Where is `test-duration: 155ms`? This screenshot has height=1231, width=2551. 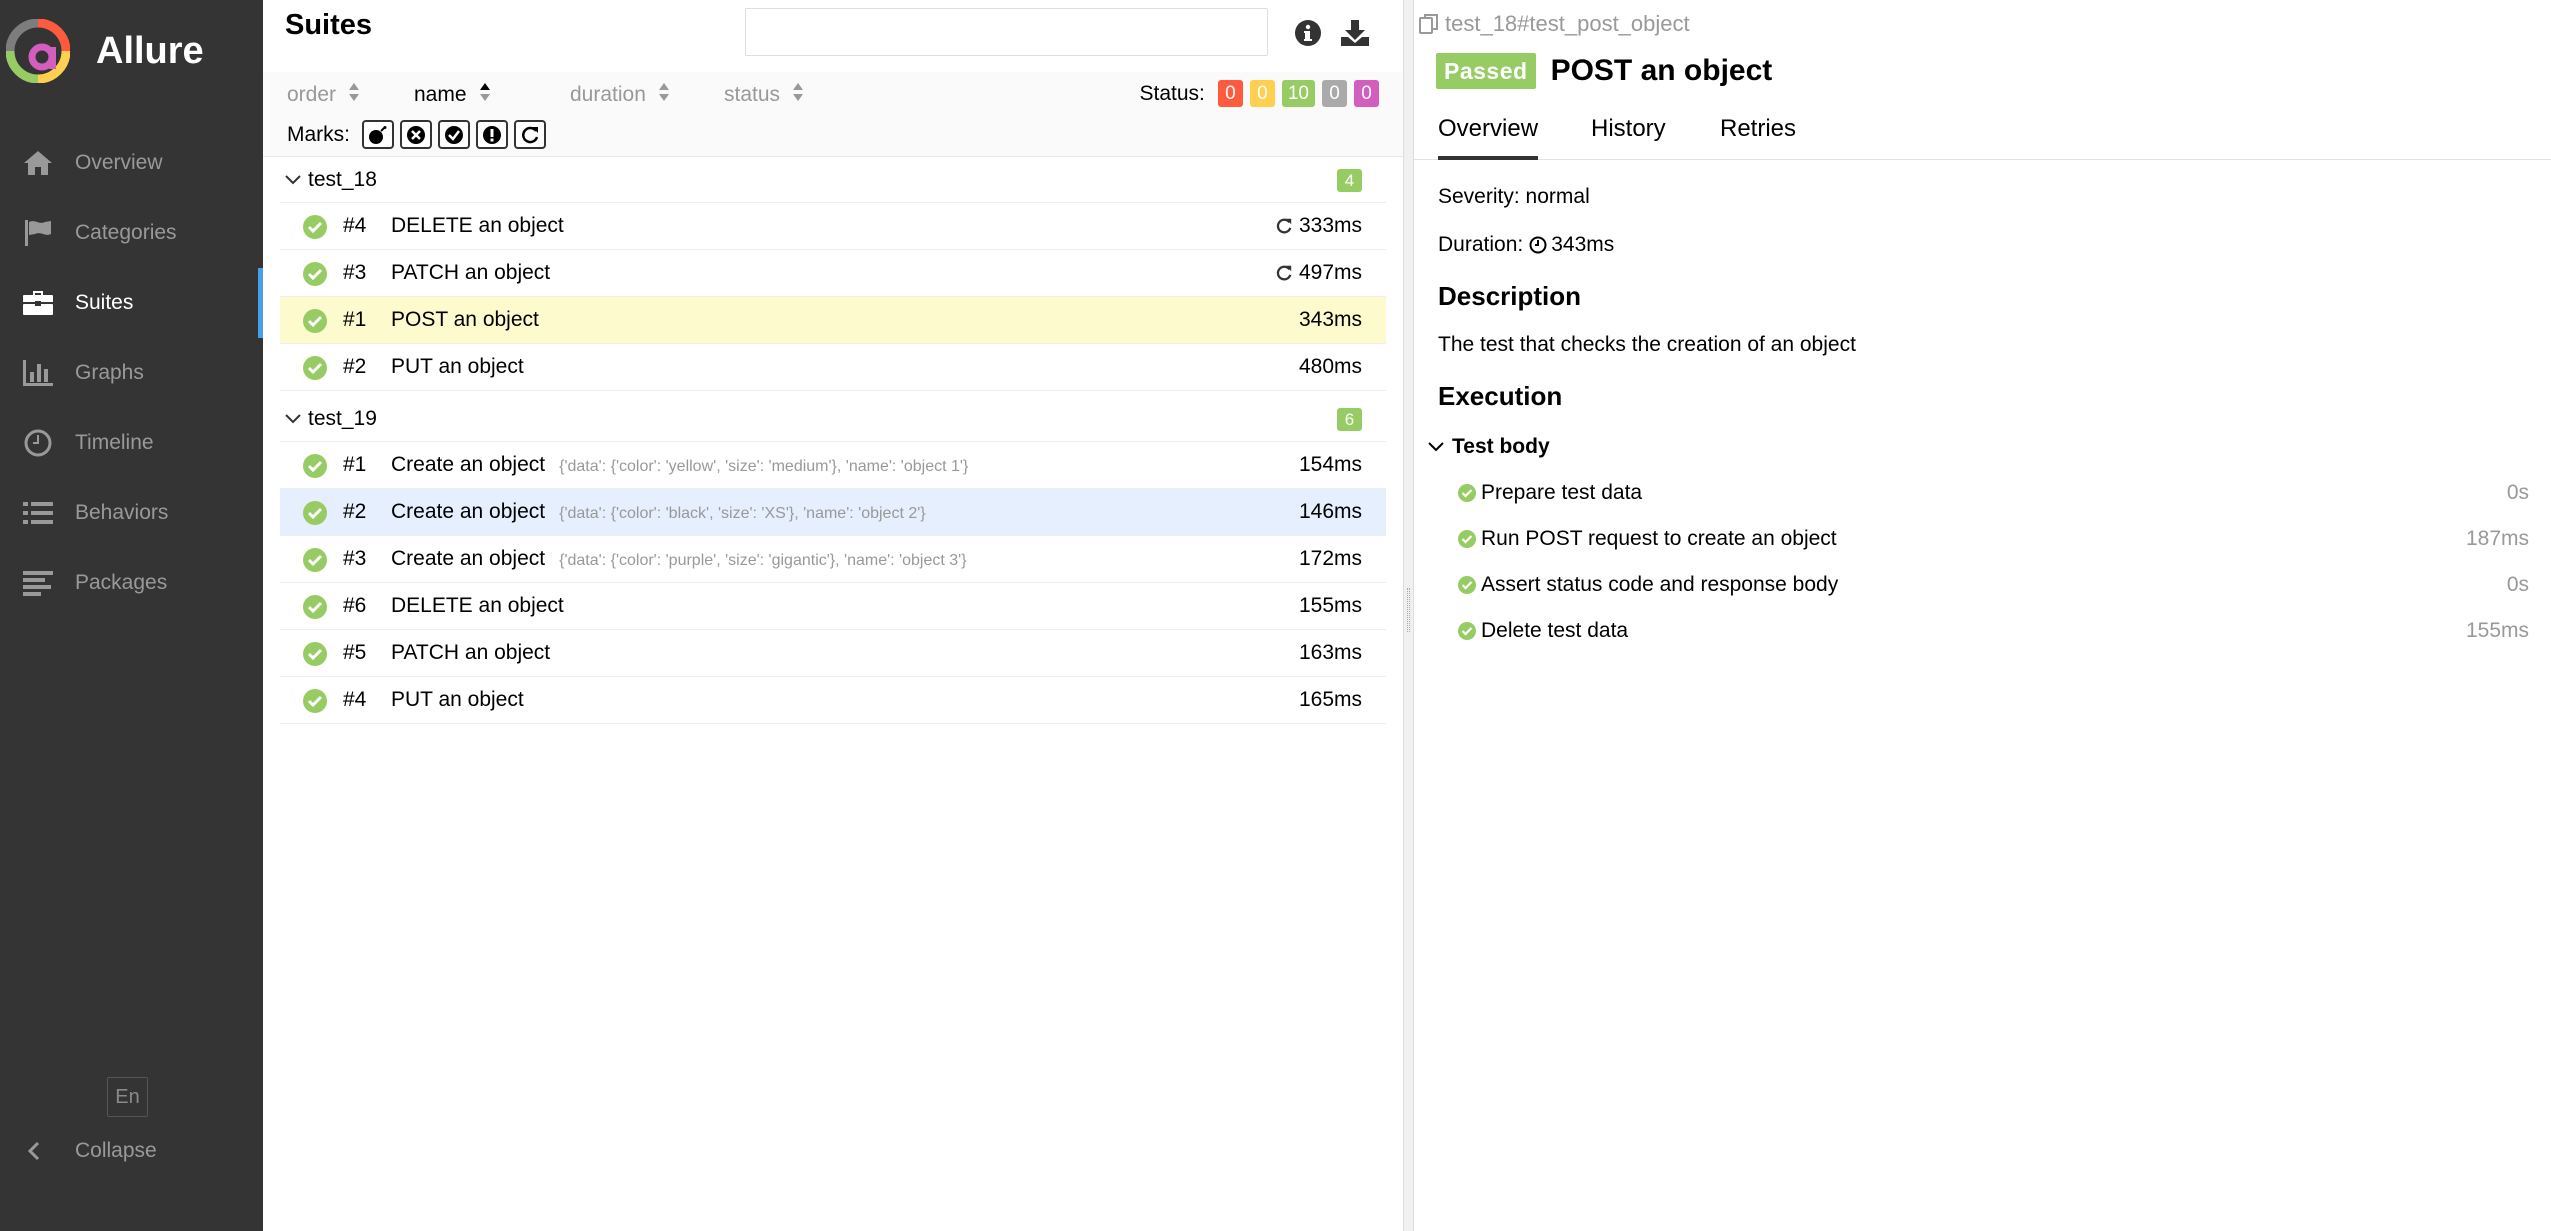
test-duration: 155ms is located at coordinates (1330, 606).